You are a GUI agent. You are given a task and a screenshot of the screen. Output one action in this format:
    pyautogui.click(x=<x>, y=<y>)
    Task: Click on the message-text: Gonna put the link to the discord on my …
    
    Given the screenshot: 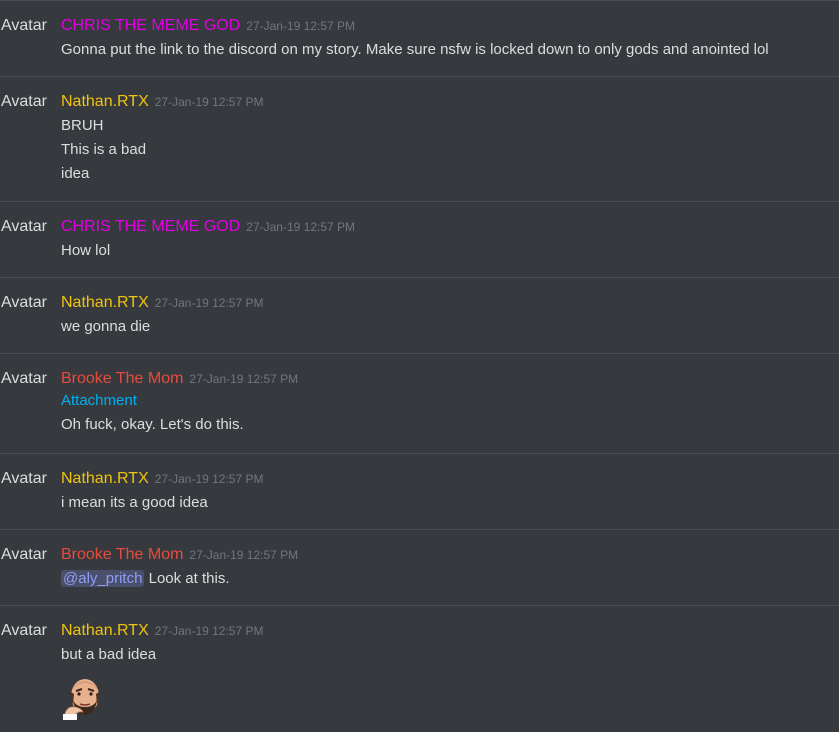 What is the action you would take?
    pyautogui.click(x=415, y=49)
    